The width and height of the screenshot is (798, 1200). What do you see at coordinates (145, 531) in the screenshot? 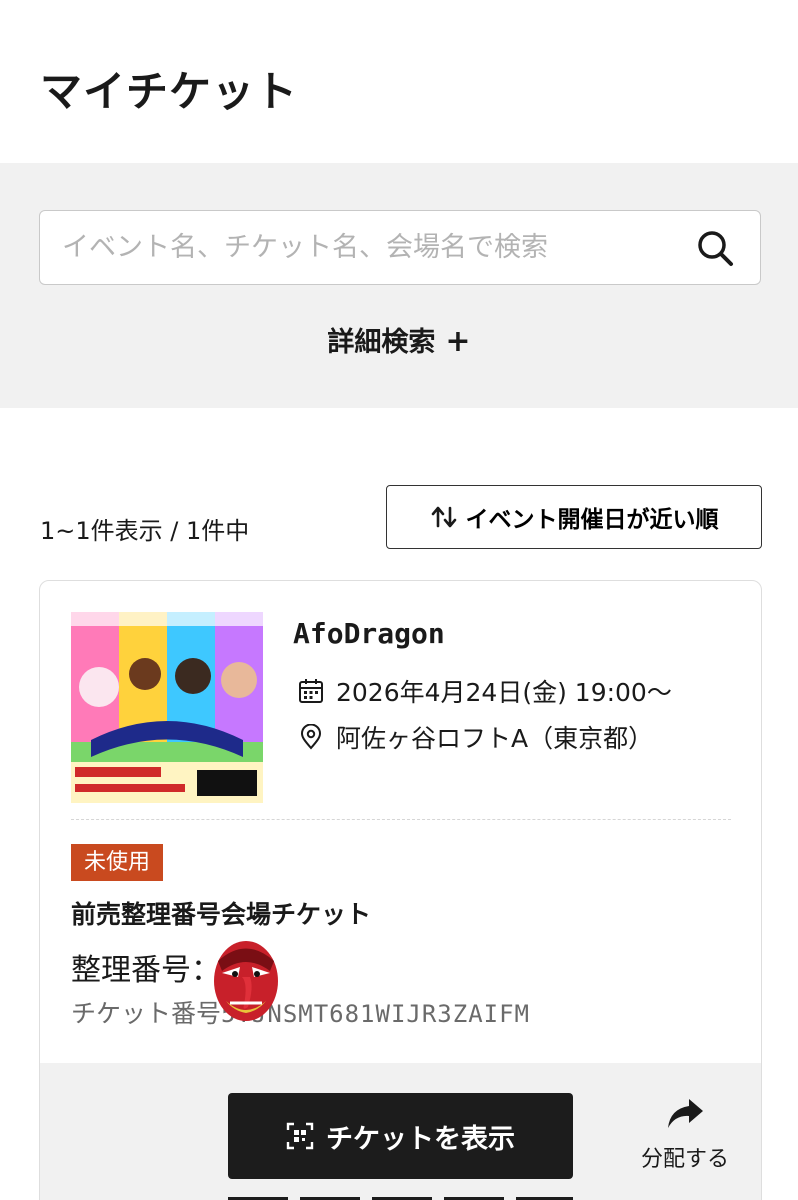
I see `result-count: 1~1件表示 / 1件中` at bounding box center [145, 531].